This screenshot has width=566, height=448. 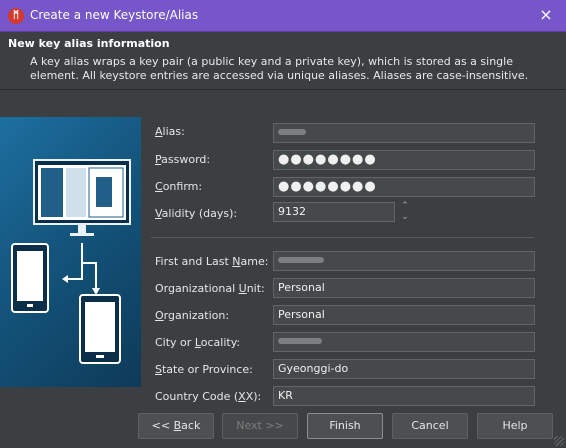 I want to click on jetbrains-ide-icon: ᛗ, so click(x=16, y=16).